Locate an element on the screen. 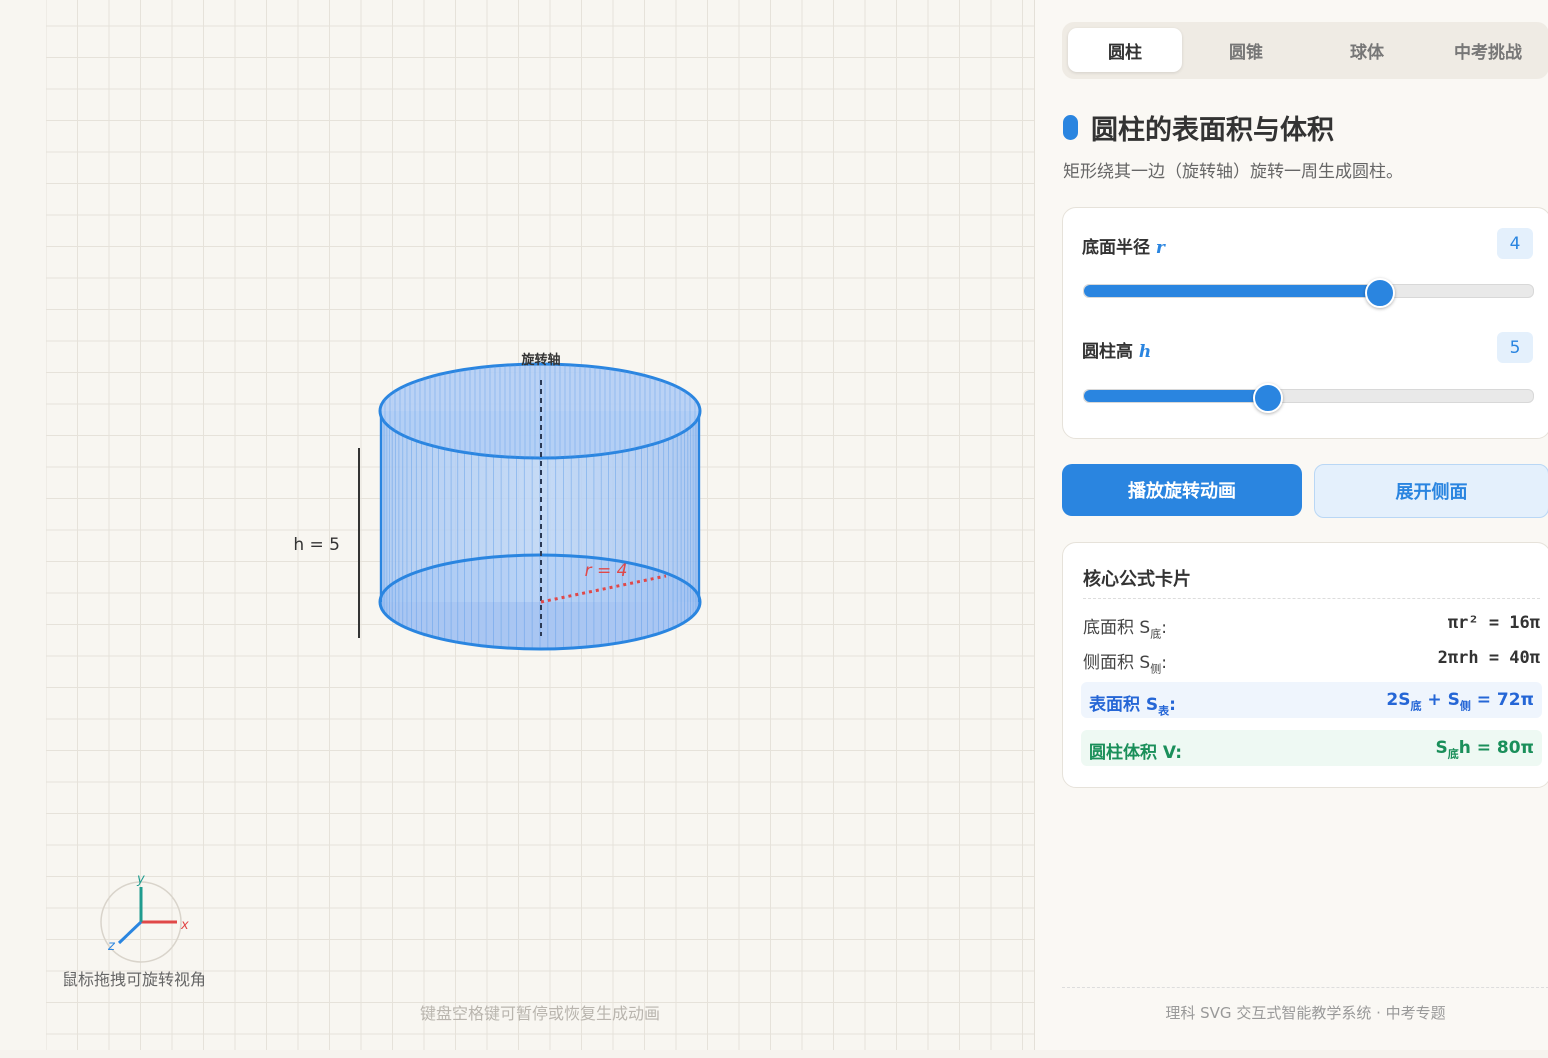  radius-slider is located at coordinates (1308, 293).